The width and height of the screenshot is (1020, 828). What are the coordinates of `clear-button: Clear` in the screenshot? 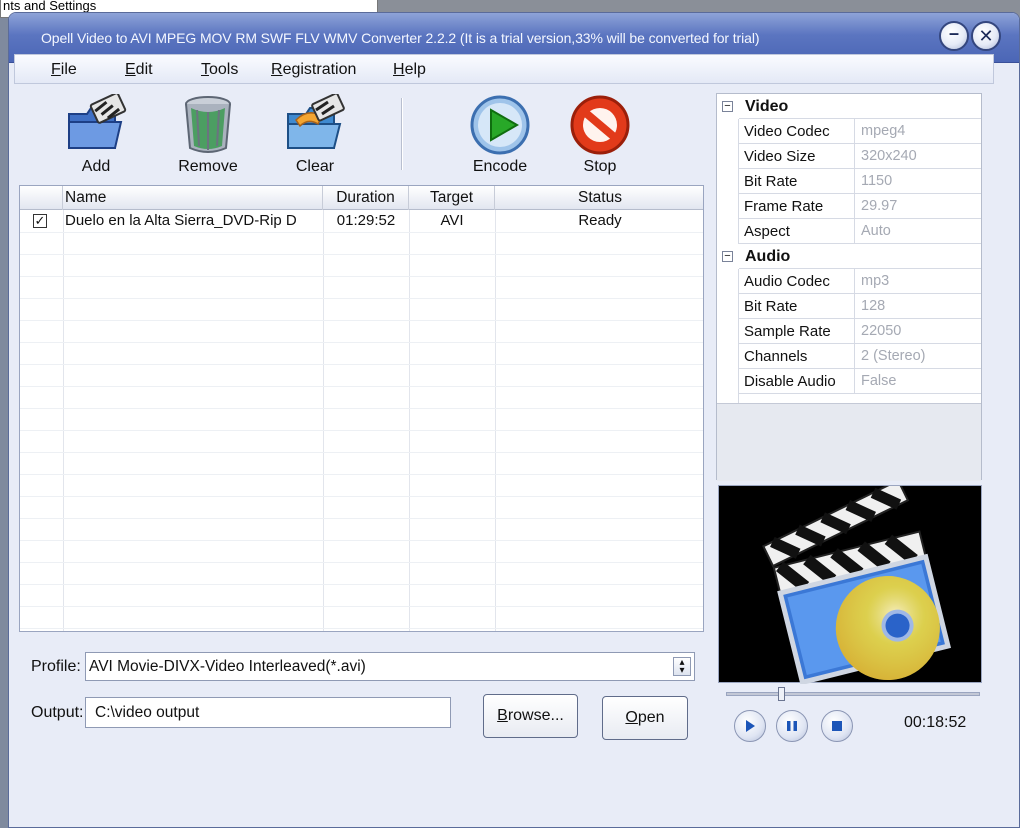 It's located at (315, 136).